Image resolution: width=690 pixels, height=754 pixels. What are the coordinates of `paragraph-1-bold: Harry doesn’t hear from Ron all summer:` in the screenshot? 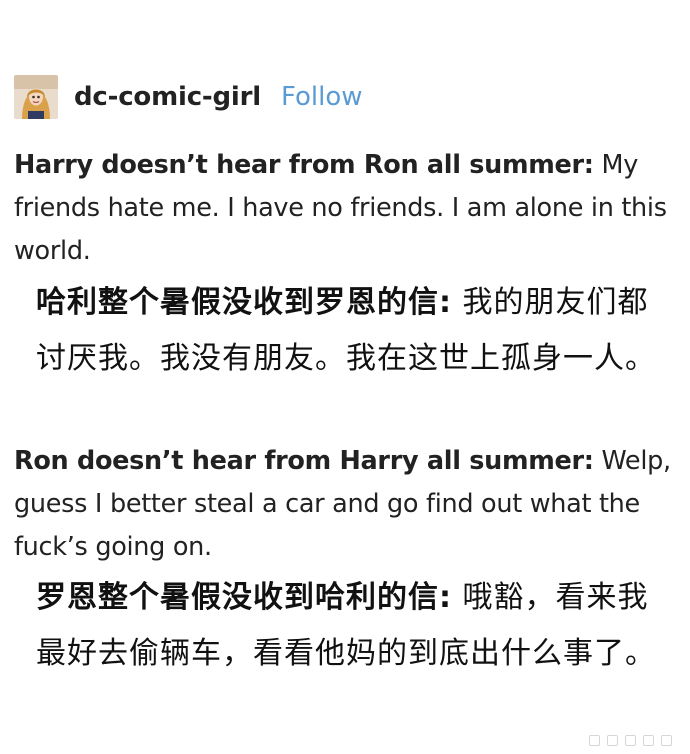 It's located at (304, 165).